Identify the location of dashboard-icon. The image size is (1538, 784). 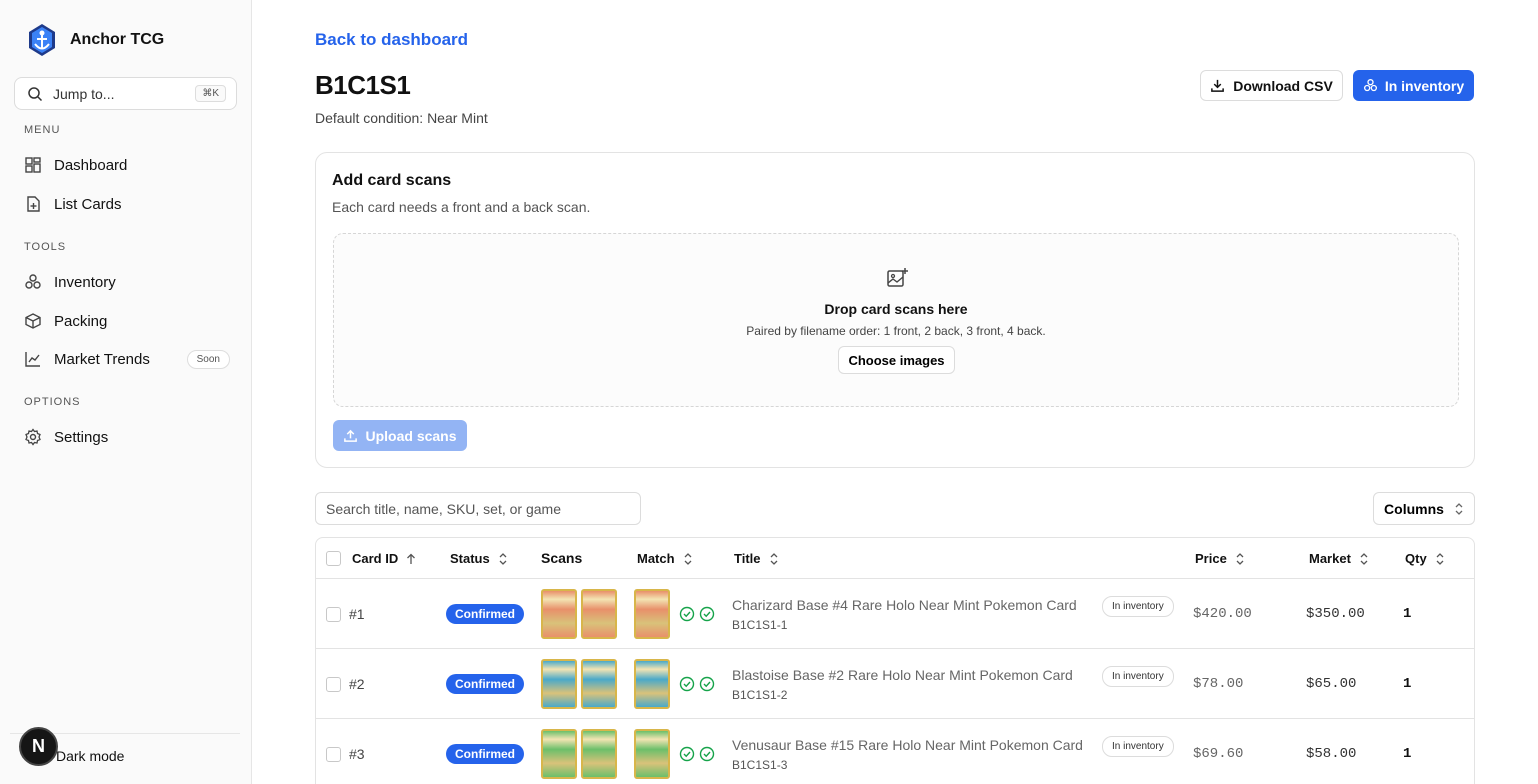
(33, 165).